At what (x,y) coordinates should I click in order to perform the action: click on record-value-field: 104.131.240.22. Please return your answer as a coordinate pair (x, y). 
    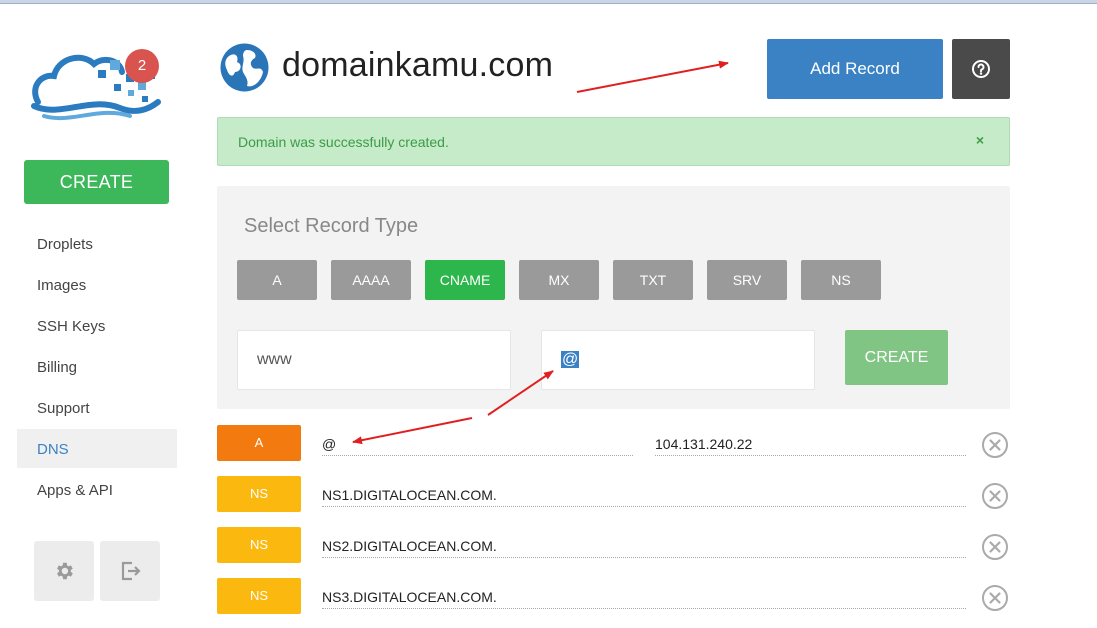
    Looking at the image, I should click on (810, 445).